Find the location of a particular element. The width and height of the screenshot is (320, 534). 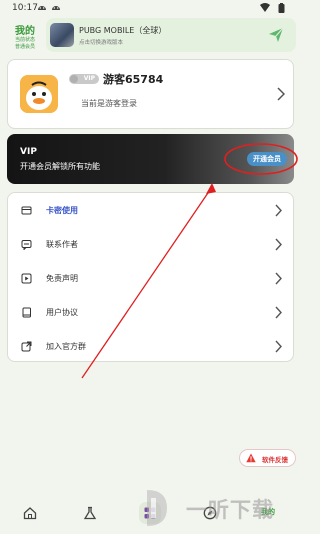

wifi-icon is located at coordinates (265, 7).